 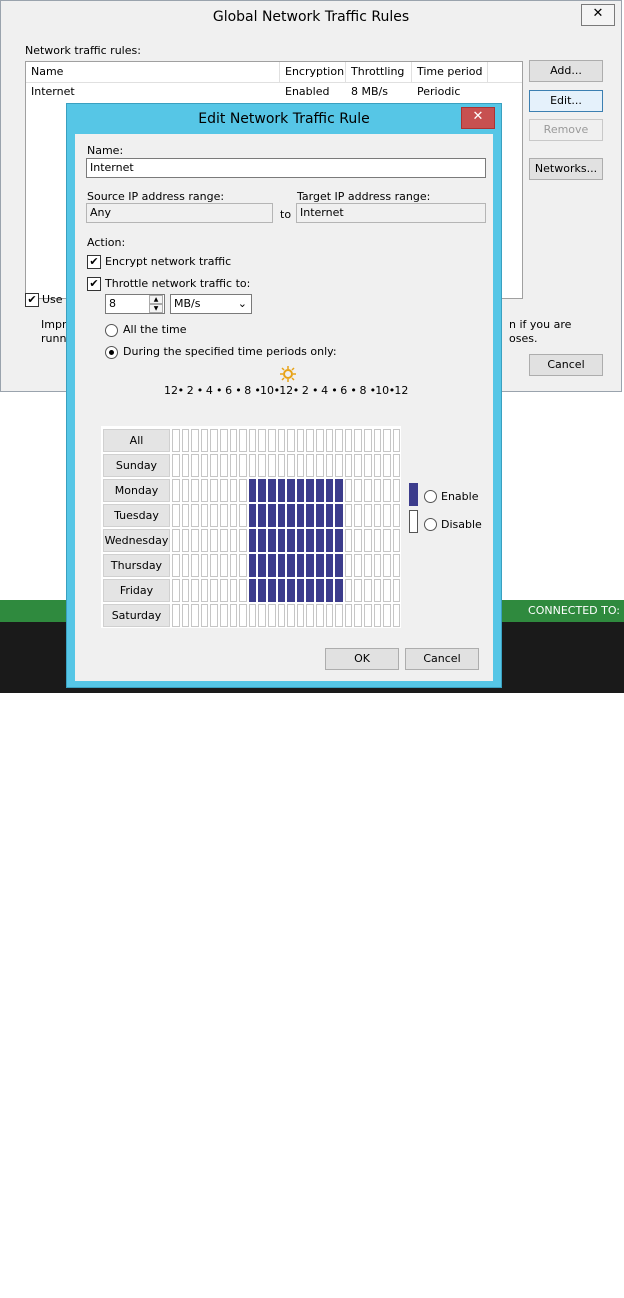 What do you see at coordinates (136, 515) in the screenshot?
I see `day-button-tuesday: Tuesday` at bounding box center [136, 515].